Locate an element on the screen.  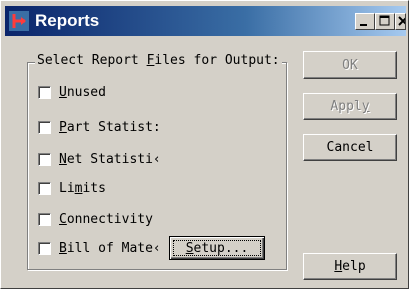
minimize-button is located at coordinates (365, 21).